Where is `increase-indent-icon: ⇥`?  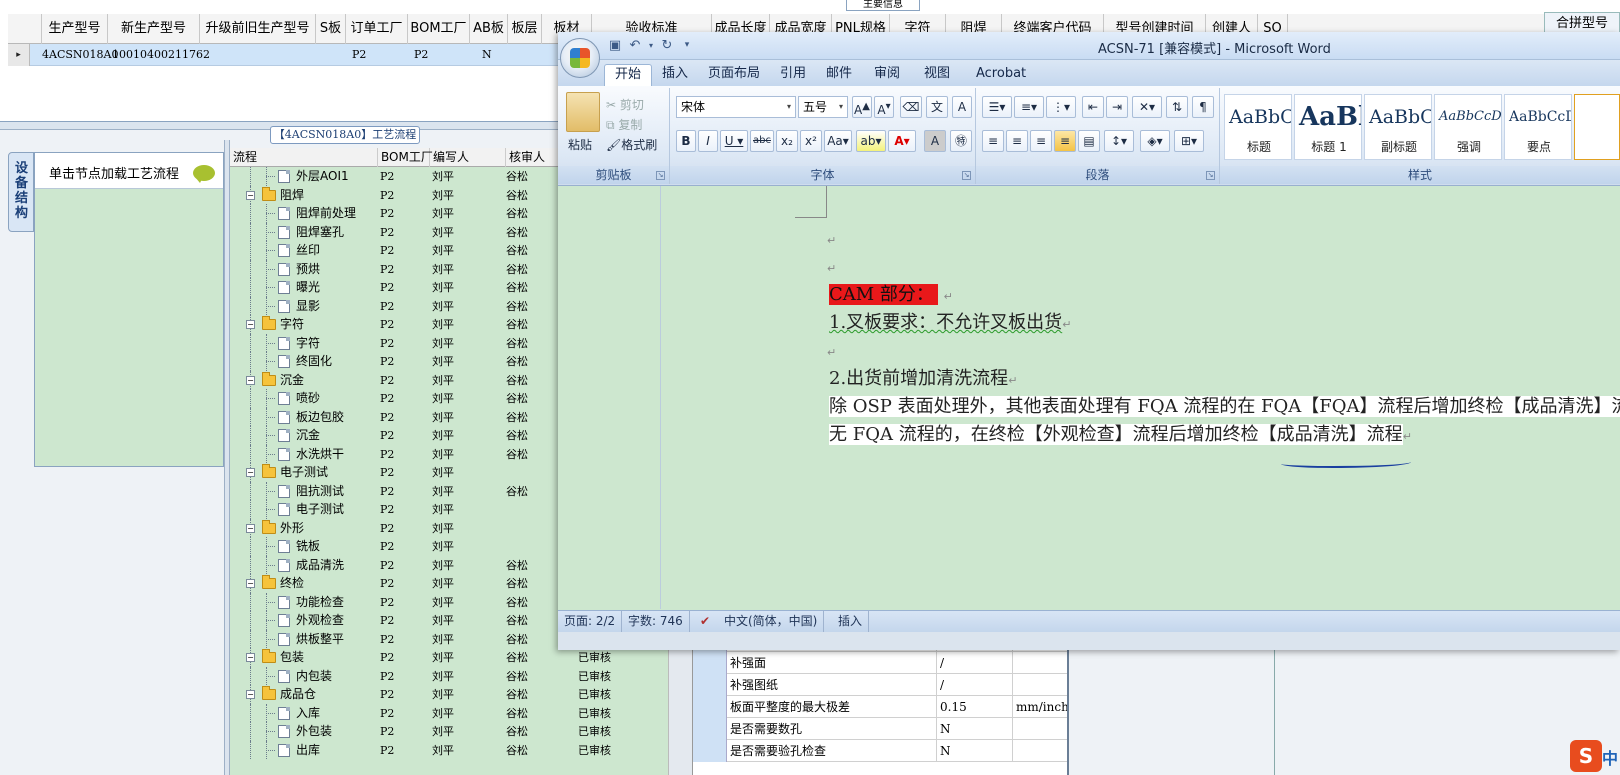
increase-indent-icon: ⇥ is located at coordinates (1117, 107).